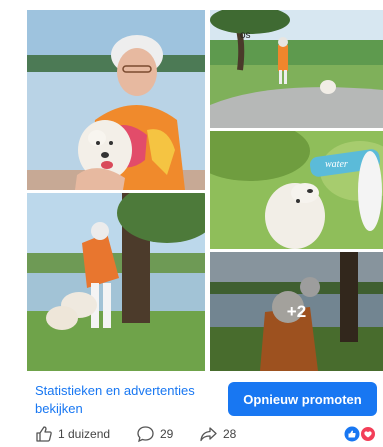 The image size is (383, 447). Describe the element at coordinates (352, 434) in the screenshot. I see `like-reaction-icon` at that location.